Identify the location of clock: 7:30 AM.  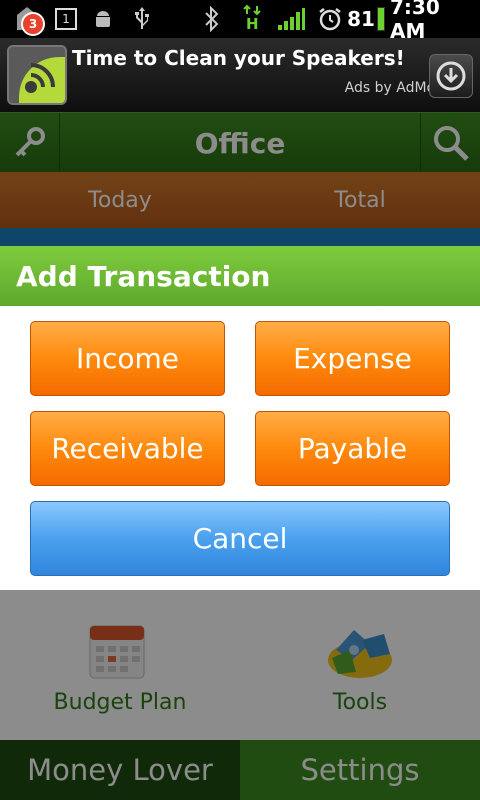
(415, 21).